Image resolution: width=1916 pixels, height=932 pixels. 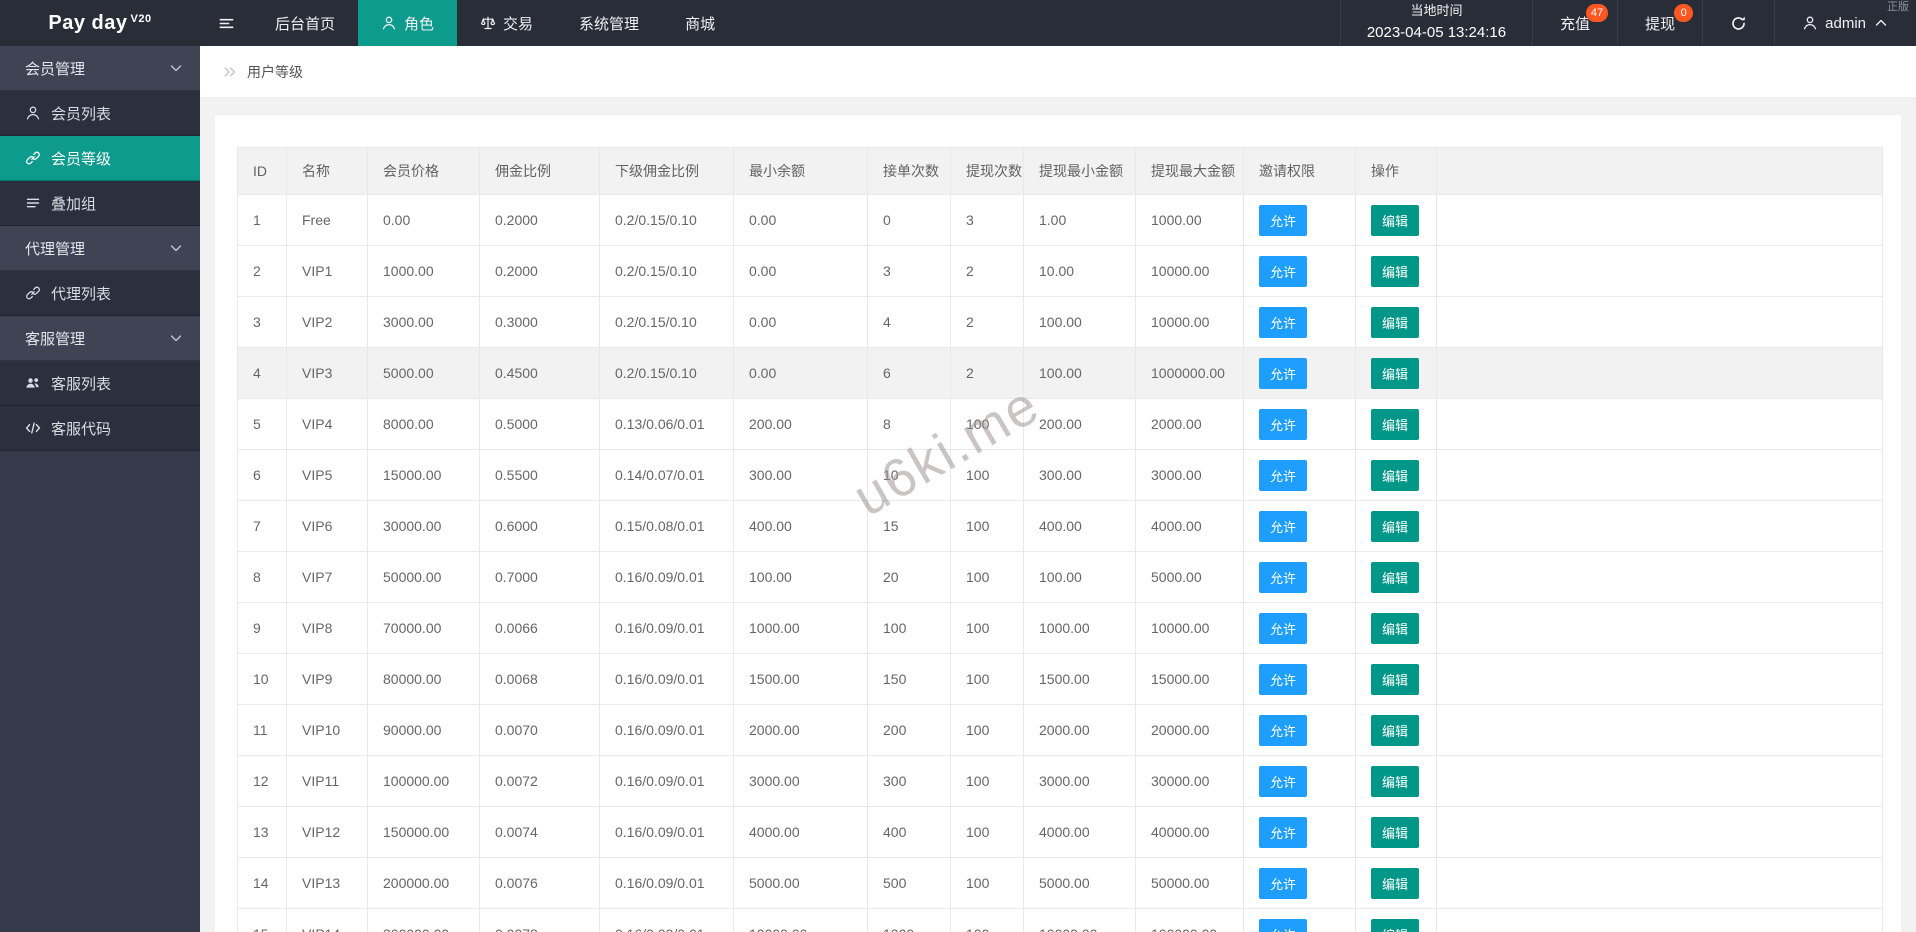 What do you see at coordinates (55, 249) in the screenshot?
I see `sidebar-item-label: 代理管理` at bounding box center [55, 249].